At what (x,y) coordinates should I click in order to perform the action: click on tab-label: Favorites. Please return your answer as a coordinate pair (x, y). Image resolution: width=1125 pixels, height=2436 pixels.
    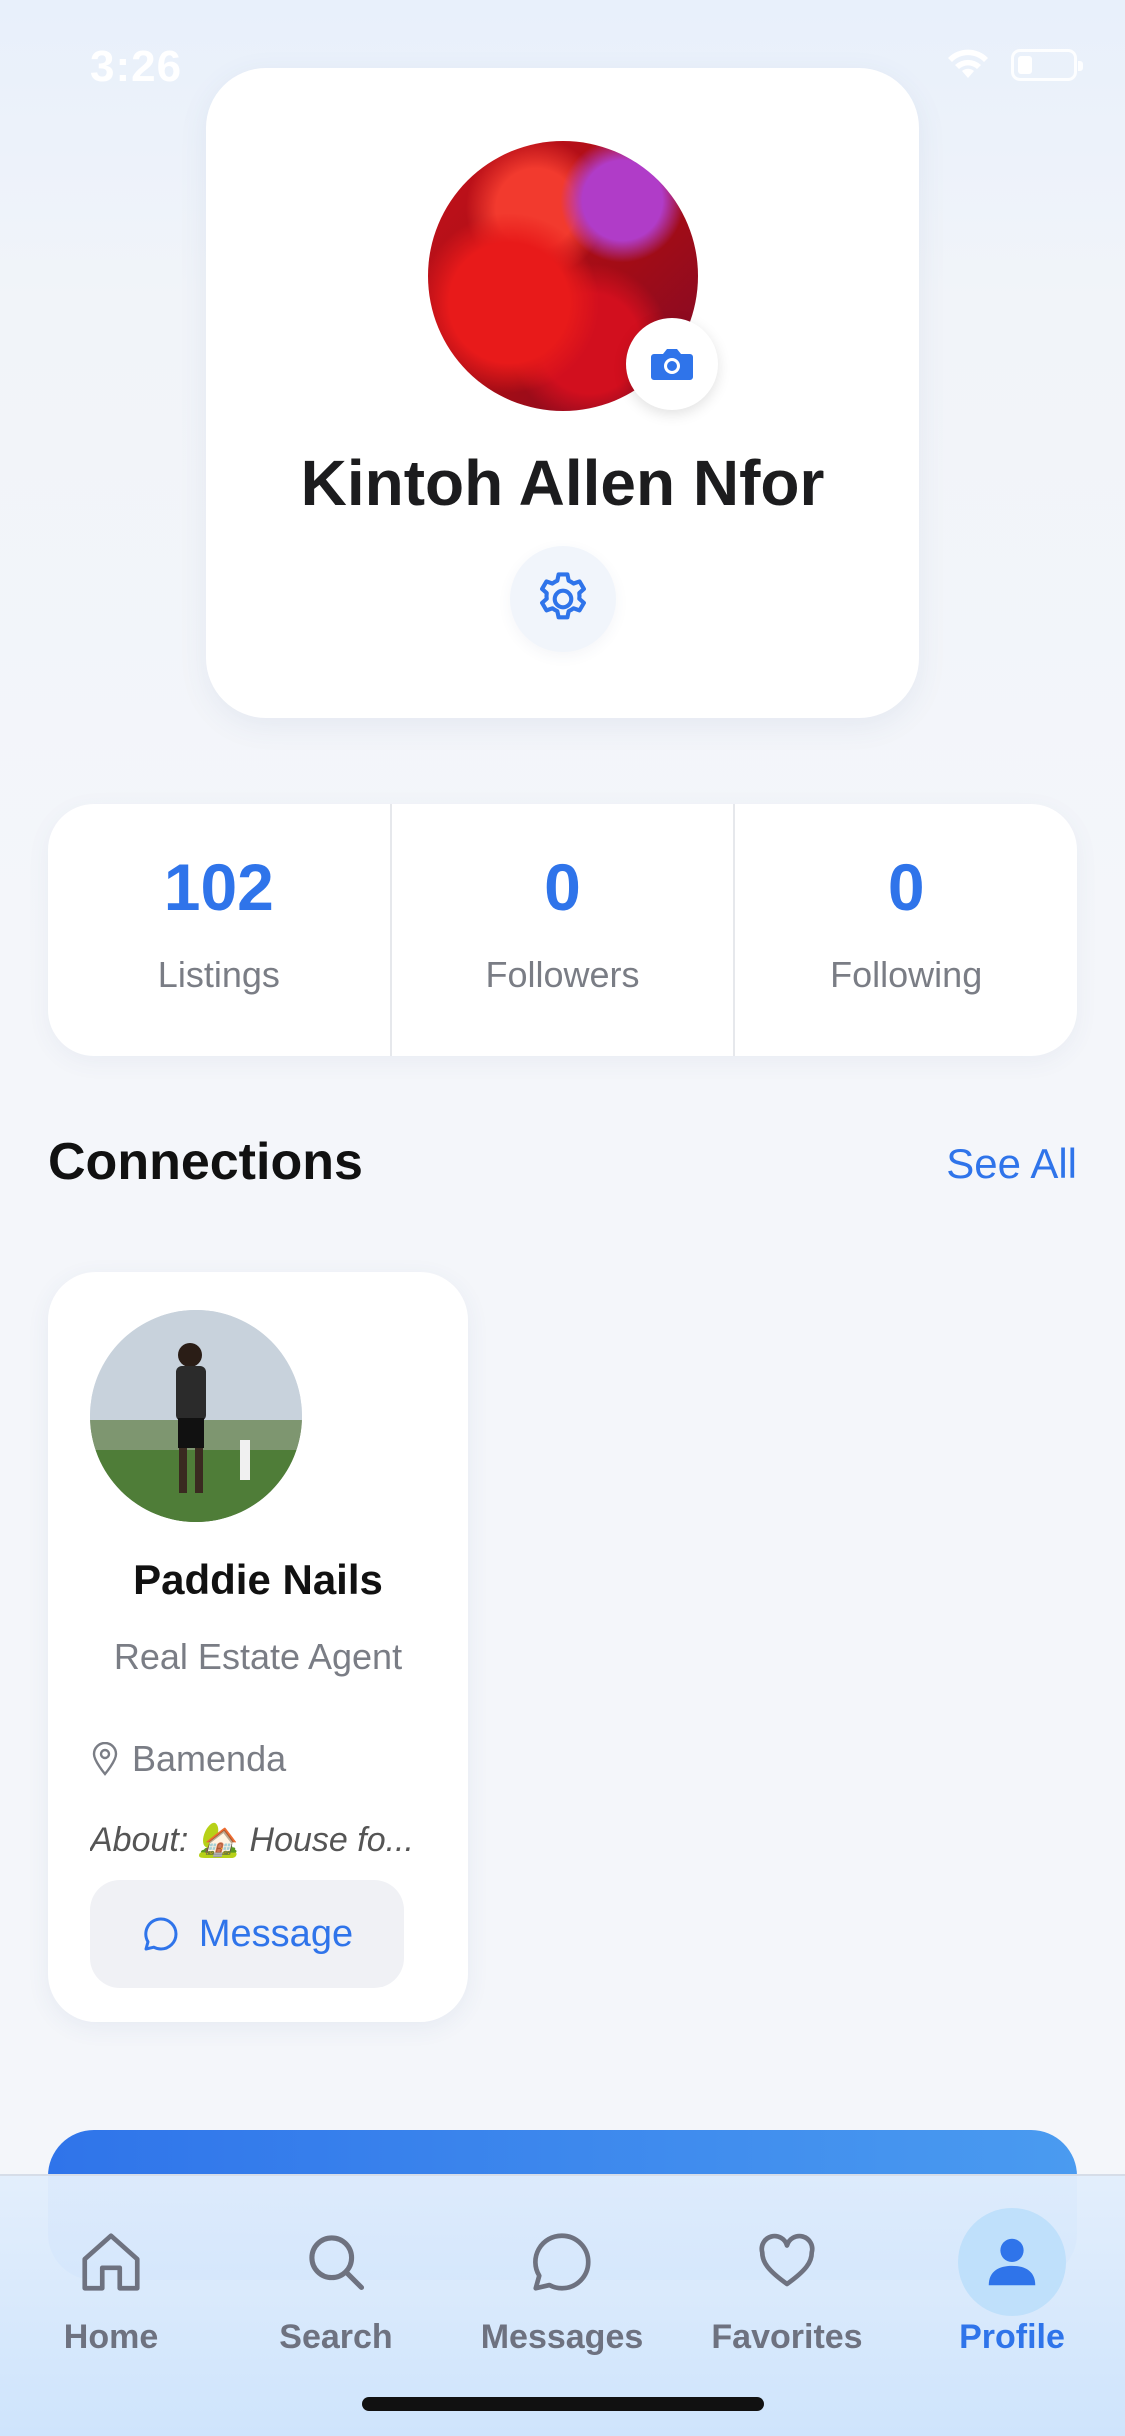
    Looking at the image, I should click on (787, 2337).